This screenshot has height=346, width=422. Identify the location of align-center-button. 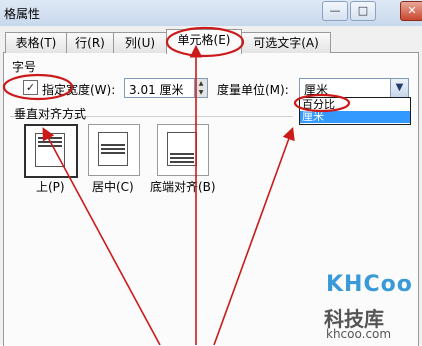
(114, 150).